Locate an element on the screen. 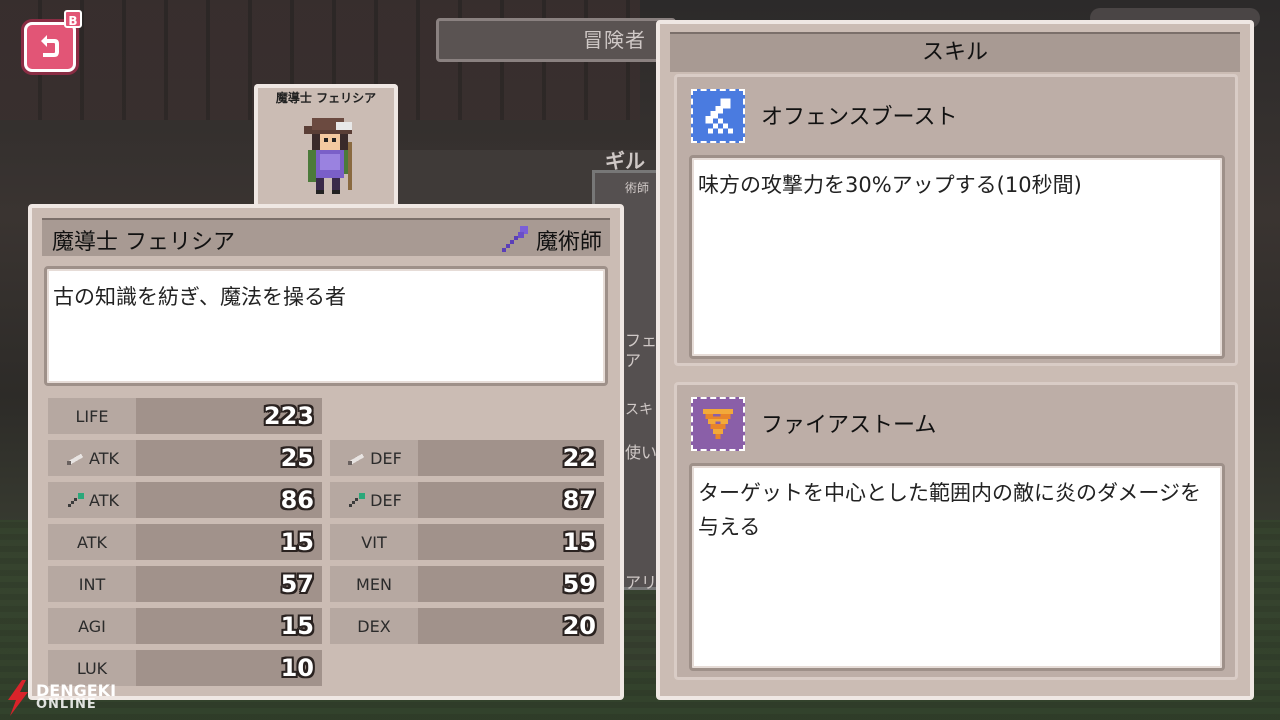  background-guild-text: ギル is located at coordinates (625, 161).